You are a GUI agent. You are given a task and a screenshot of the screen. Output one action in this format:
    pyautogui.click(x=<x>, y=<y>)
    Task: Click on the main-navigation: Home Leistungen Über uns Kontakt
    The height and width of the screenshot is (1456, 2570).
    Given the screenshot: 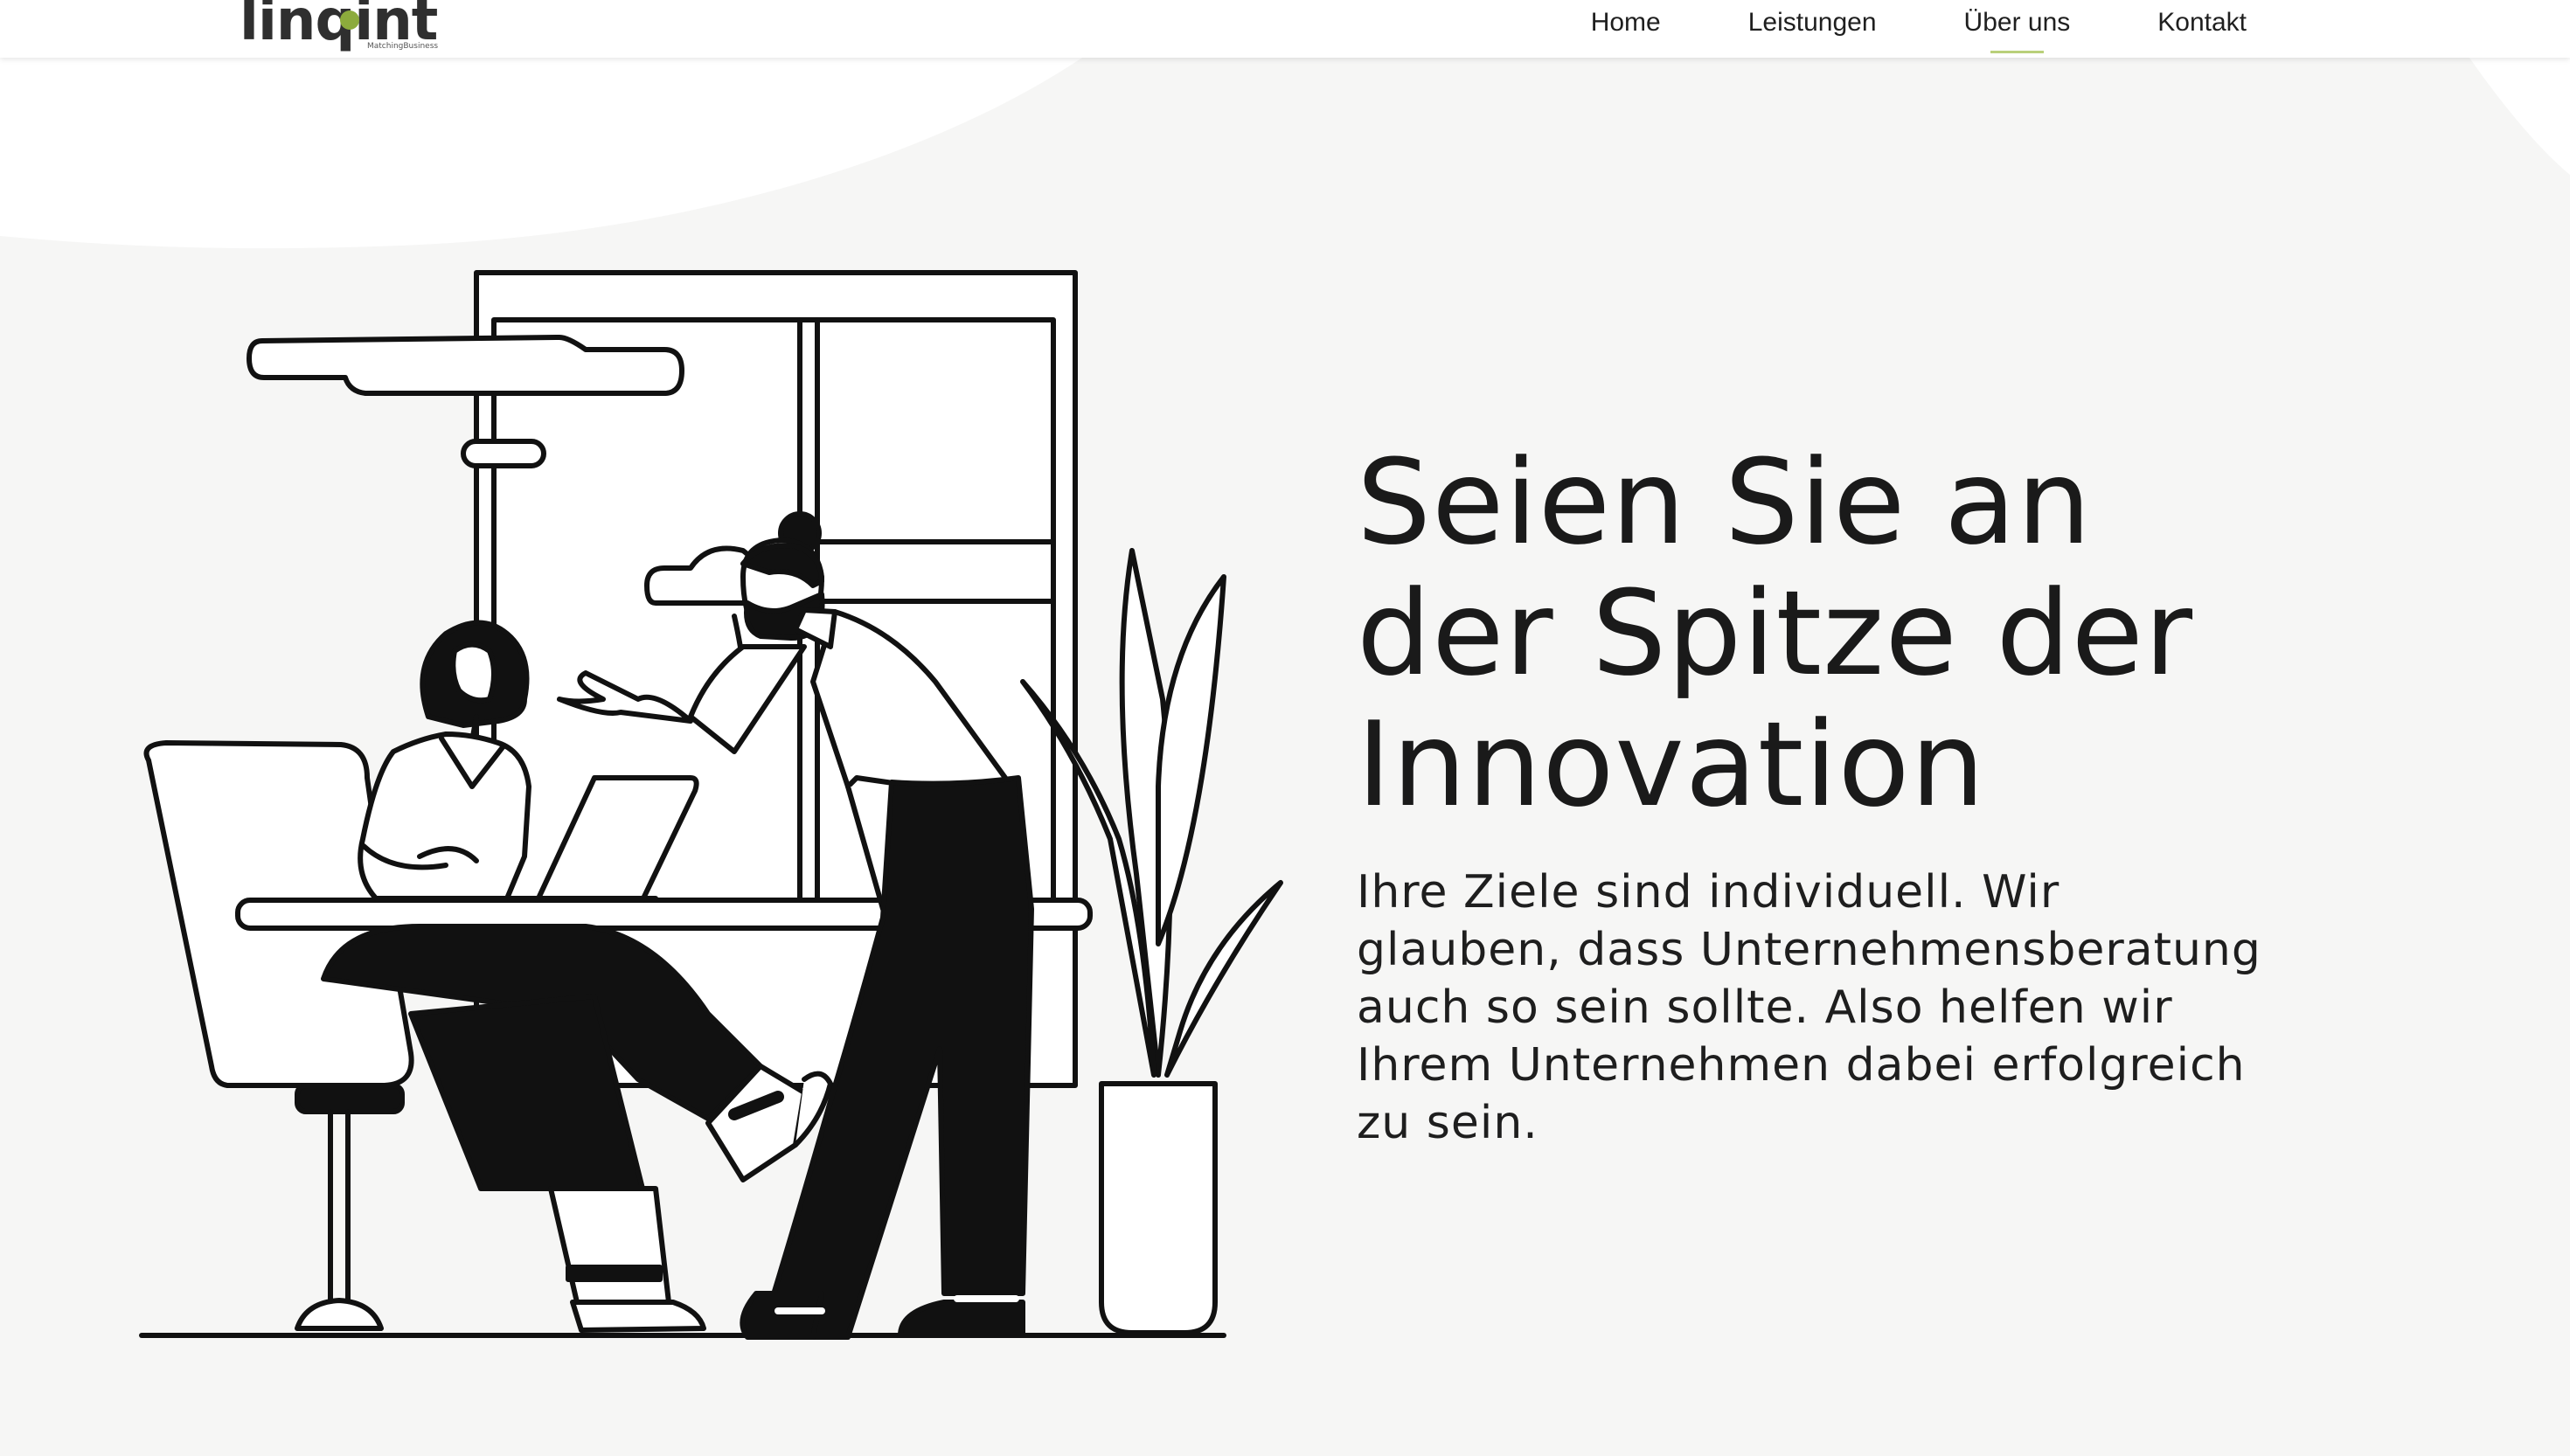 What is the action you would take?
    pyautogui.click(x=1875, y=26)
    